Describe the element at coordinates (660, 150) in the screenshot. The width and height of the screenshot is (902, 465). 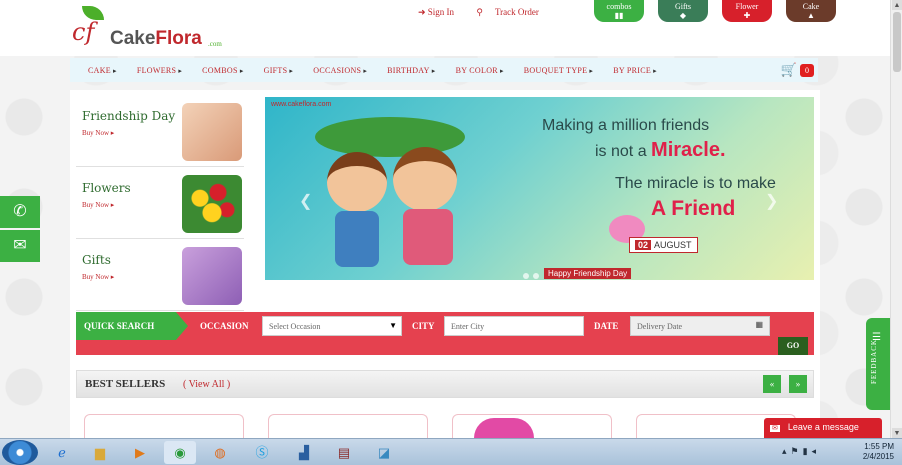
I see `banner-line2: is not a Miracle.` at that location.